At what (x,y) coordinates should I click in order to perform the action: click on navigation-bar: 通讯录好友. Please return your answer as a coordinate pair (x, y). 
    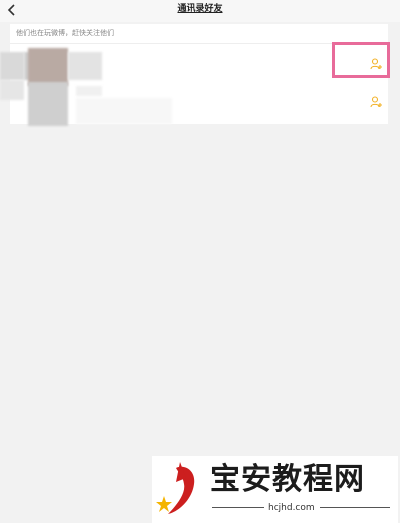
    Looking at the image, I should click on (200, 11).